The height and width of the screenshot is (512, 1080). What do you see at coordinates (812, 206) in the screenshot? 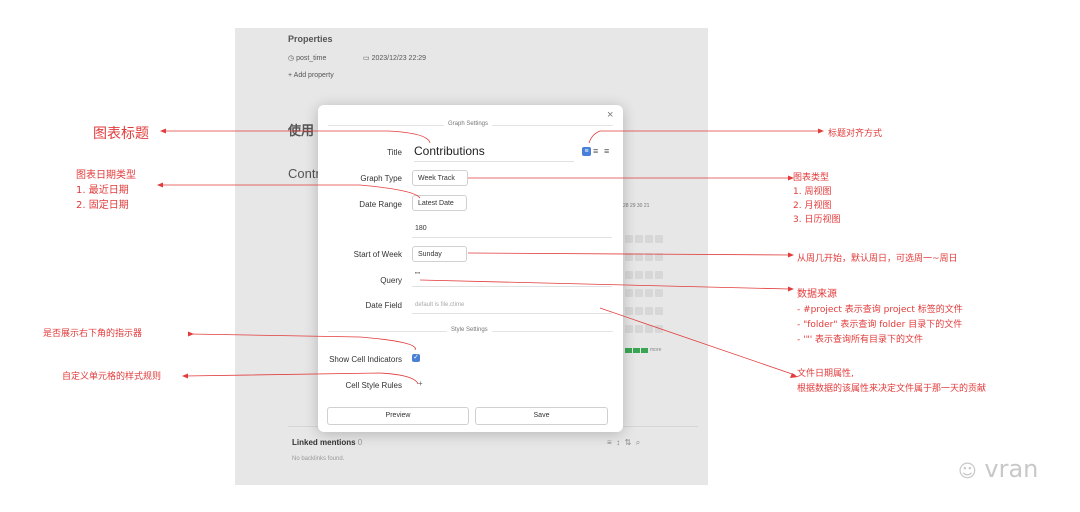
I see `annotation-chart-type-2: 2. 月视图` at bounding box center [812, 206].